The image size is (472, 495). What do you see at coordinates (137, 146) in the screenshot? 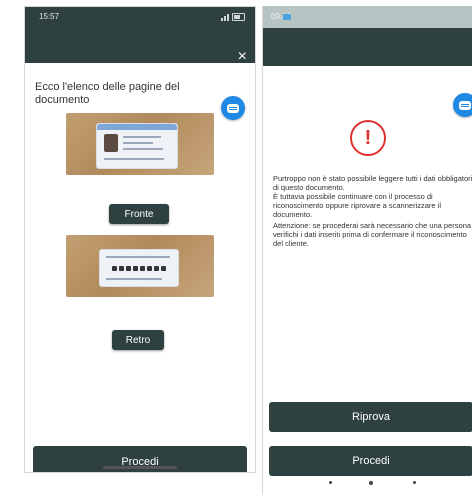
I see `id-card-front-image` at bounding box center [137, 146].